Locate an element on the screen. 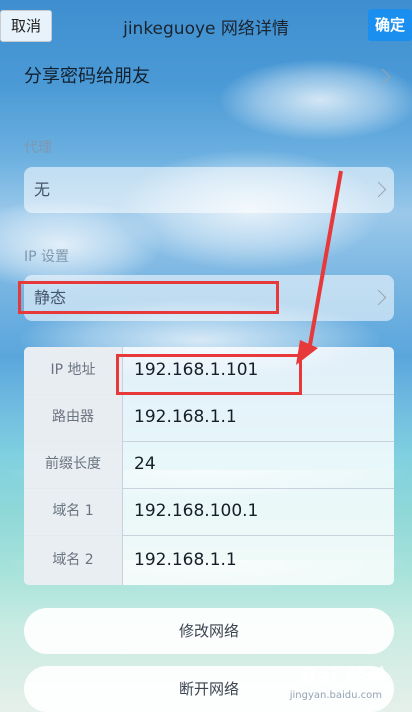  modify-network-button: 修改网络 is located at coordinates (209, 631).